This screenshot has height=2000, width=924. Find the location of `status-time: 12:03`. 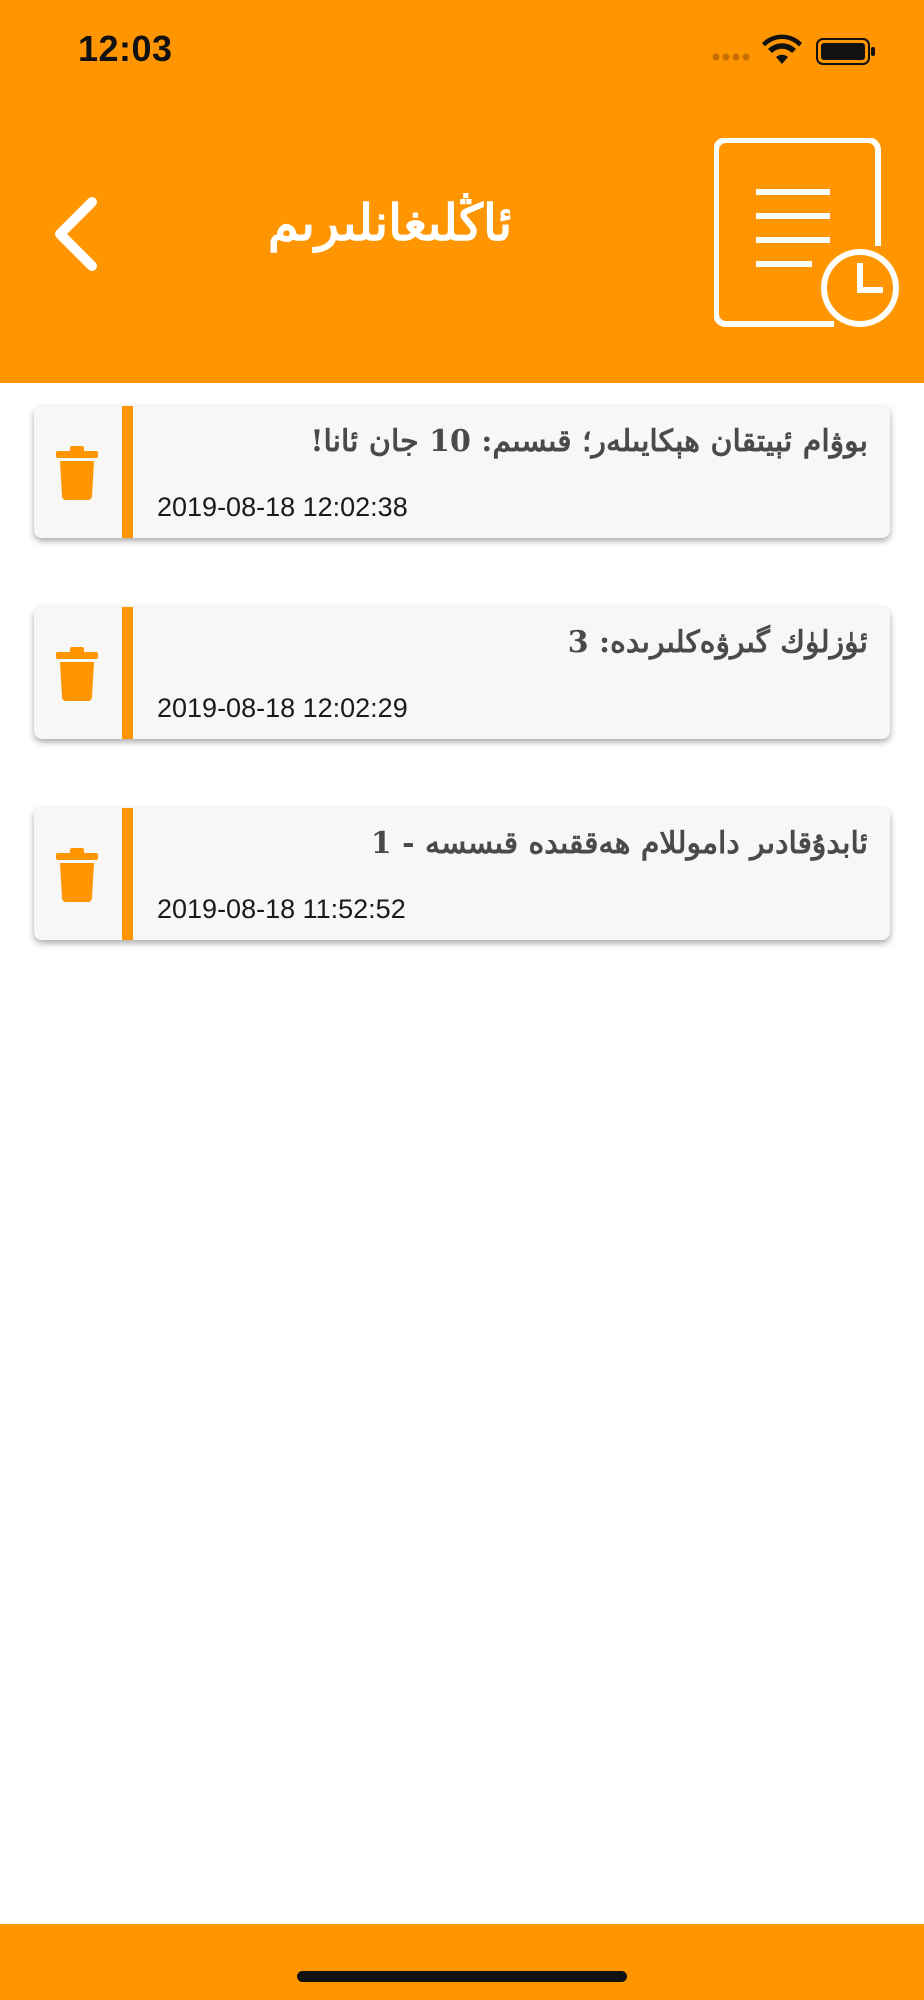

status-time: 12:03 is located at coordinates (125, 48).